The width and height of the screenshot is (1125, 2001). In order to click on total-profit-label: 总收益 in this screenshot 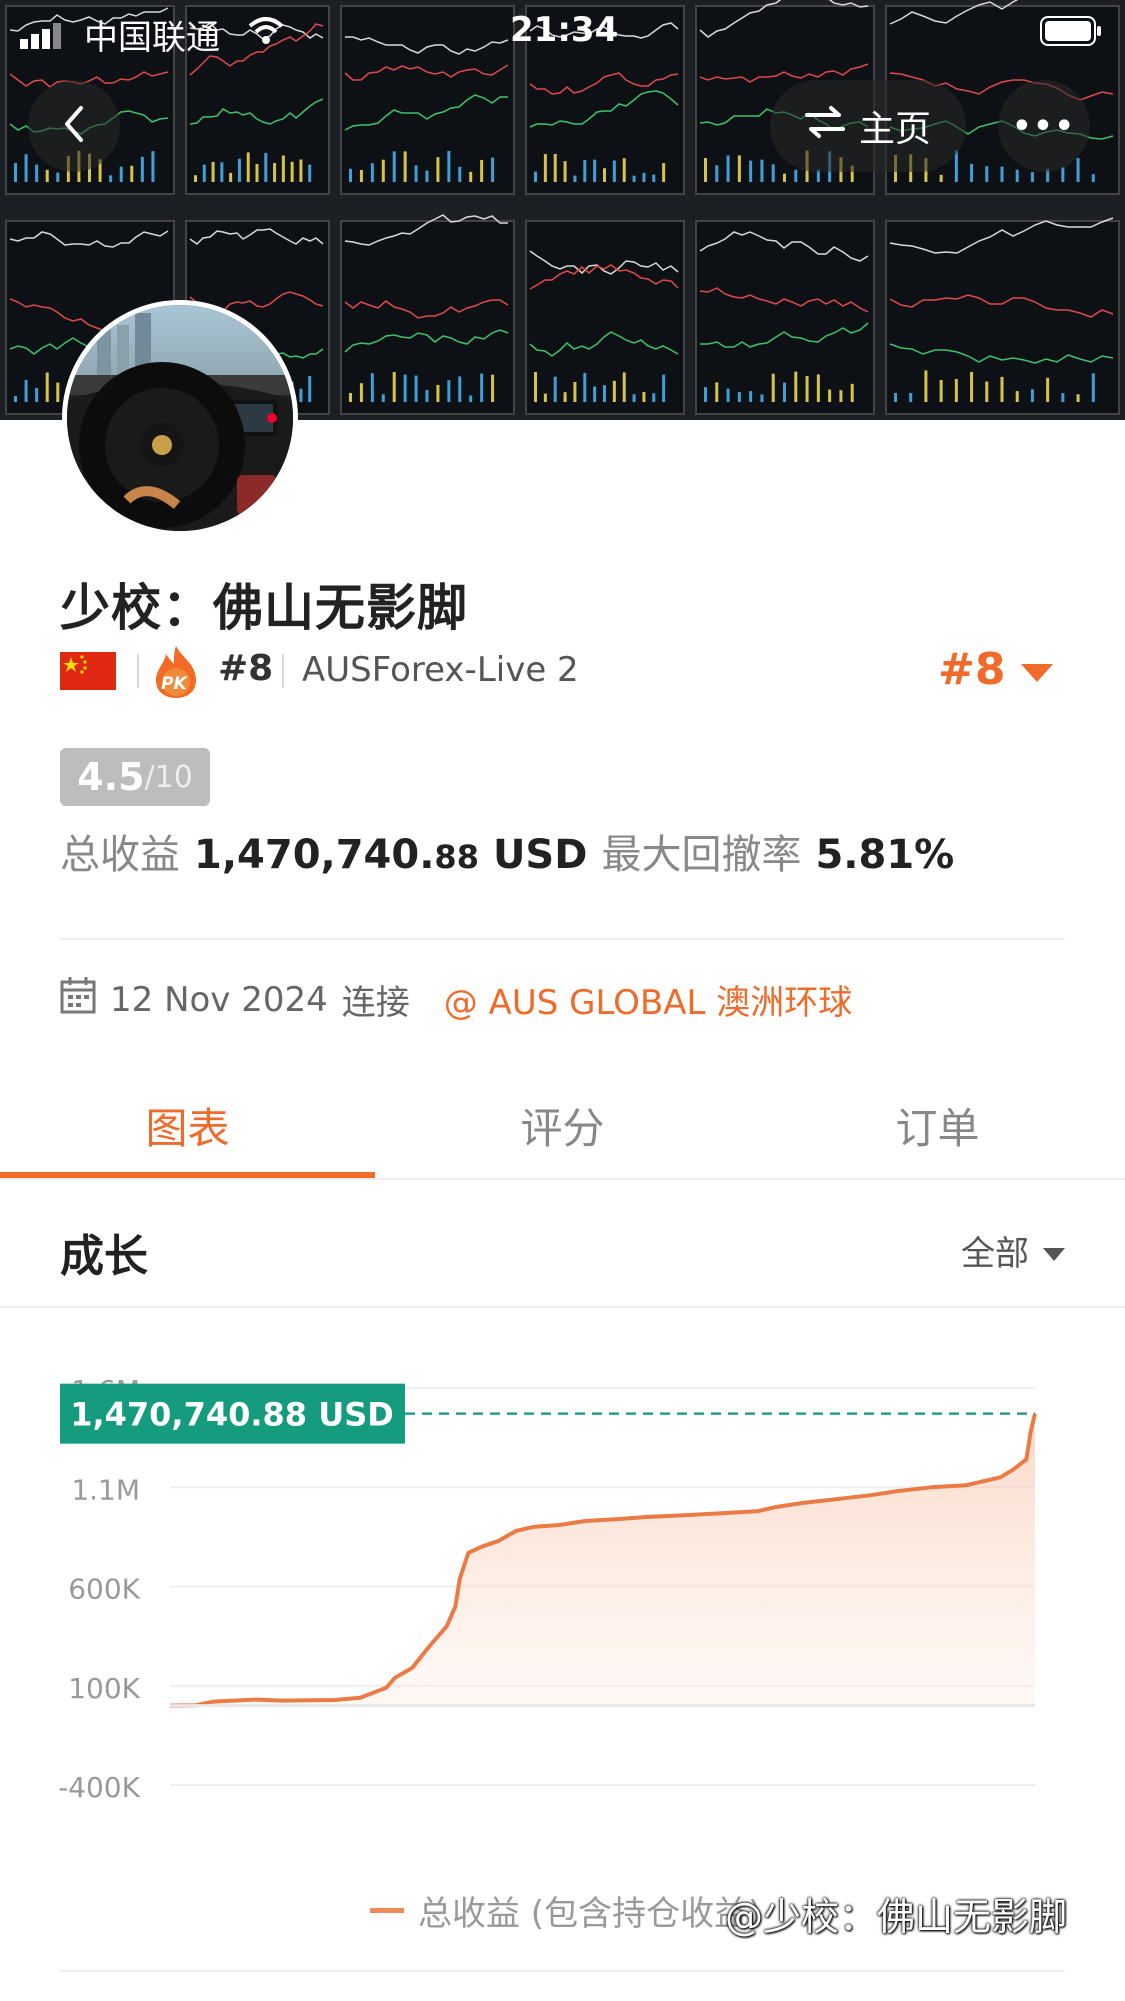, I will do `click(120, 855)`.